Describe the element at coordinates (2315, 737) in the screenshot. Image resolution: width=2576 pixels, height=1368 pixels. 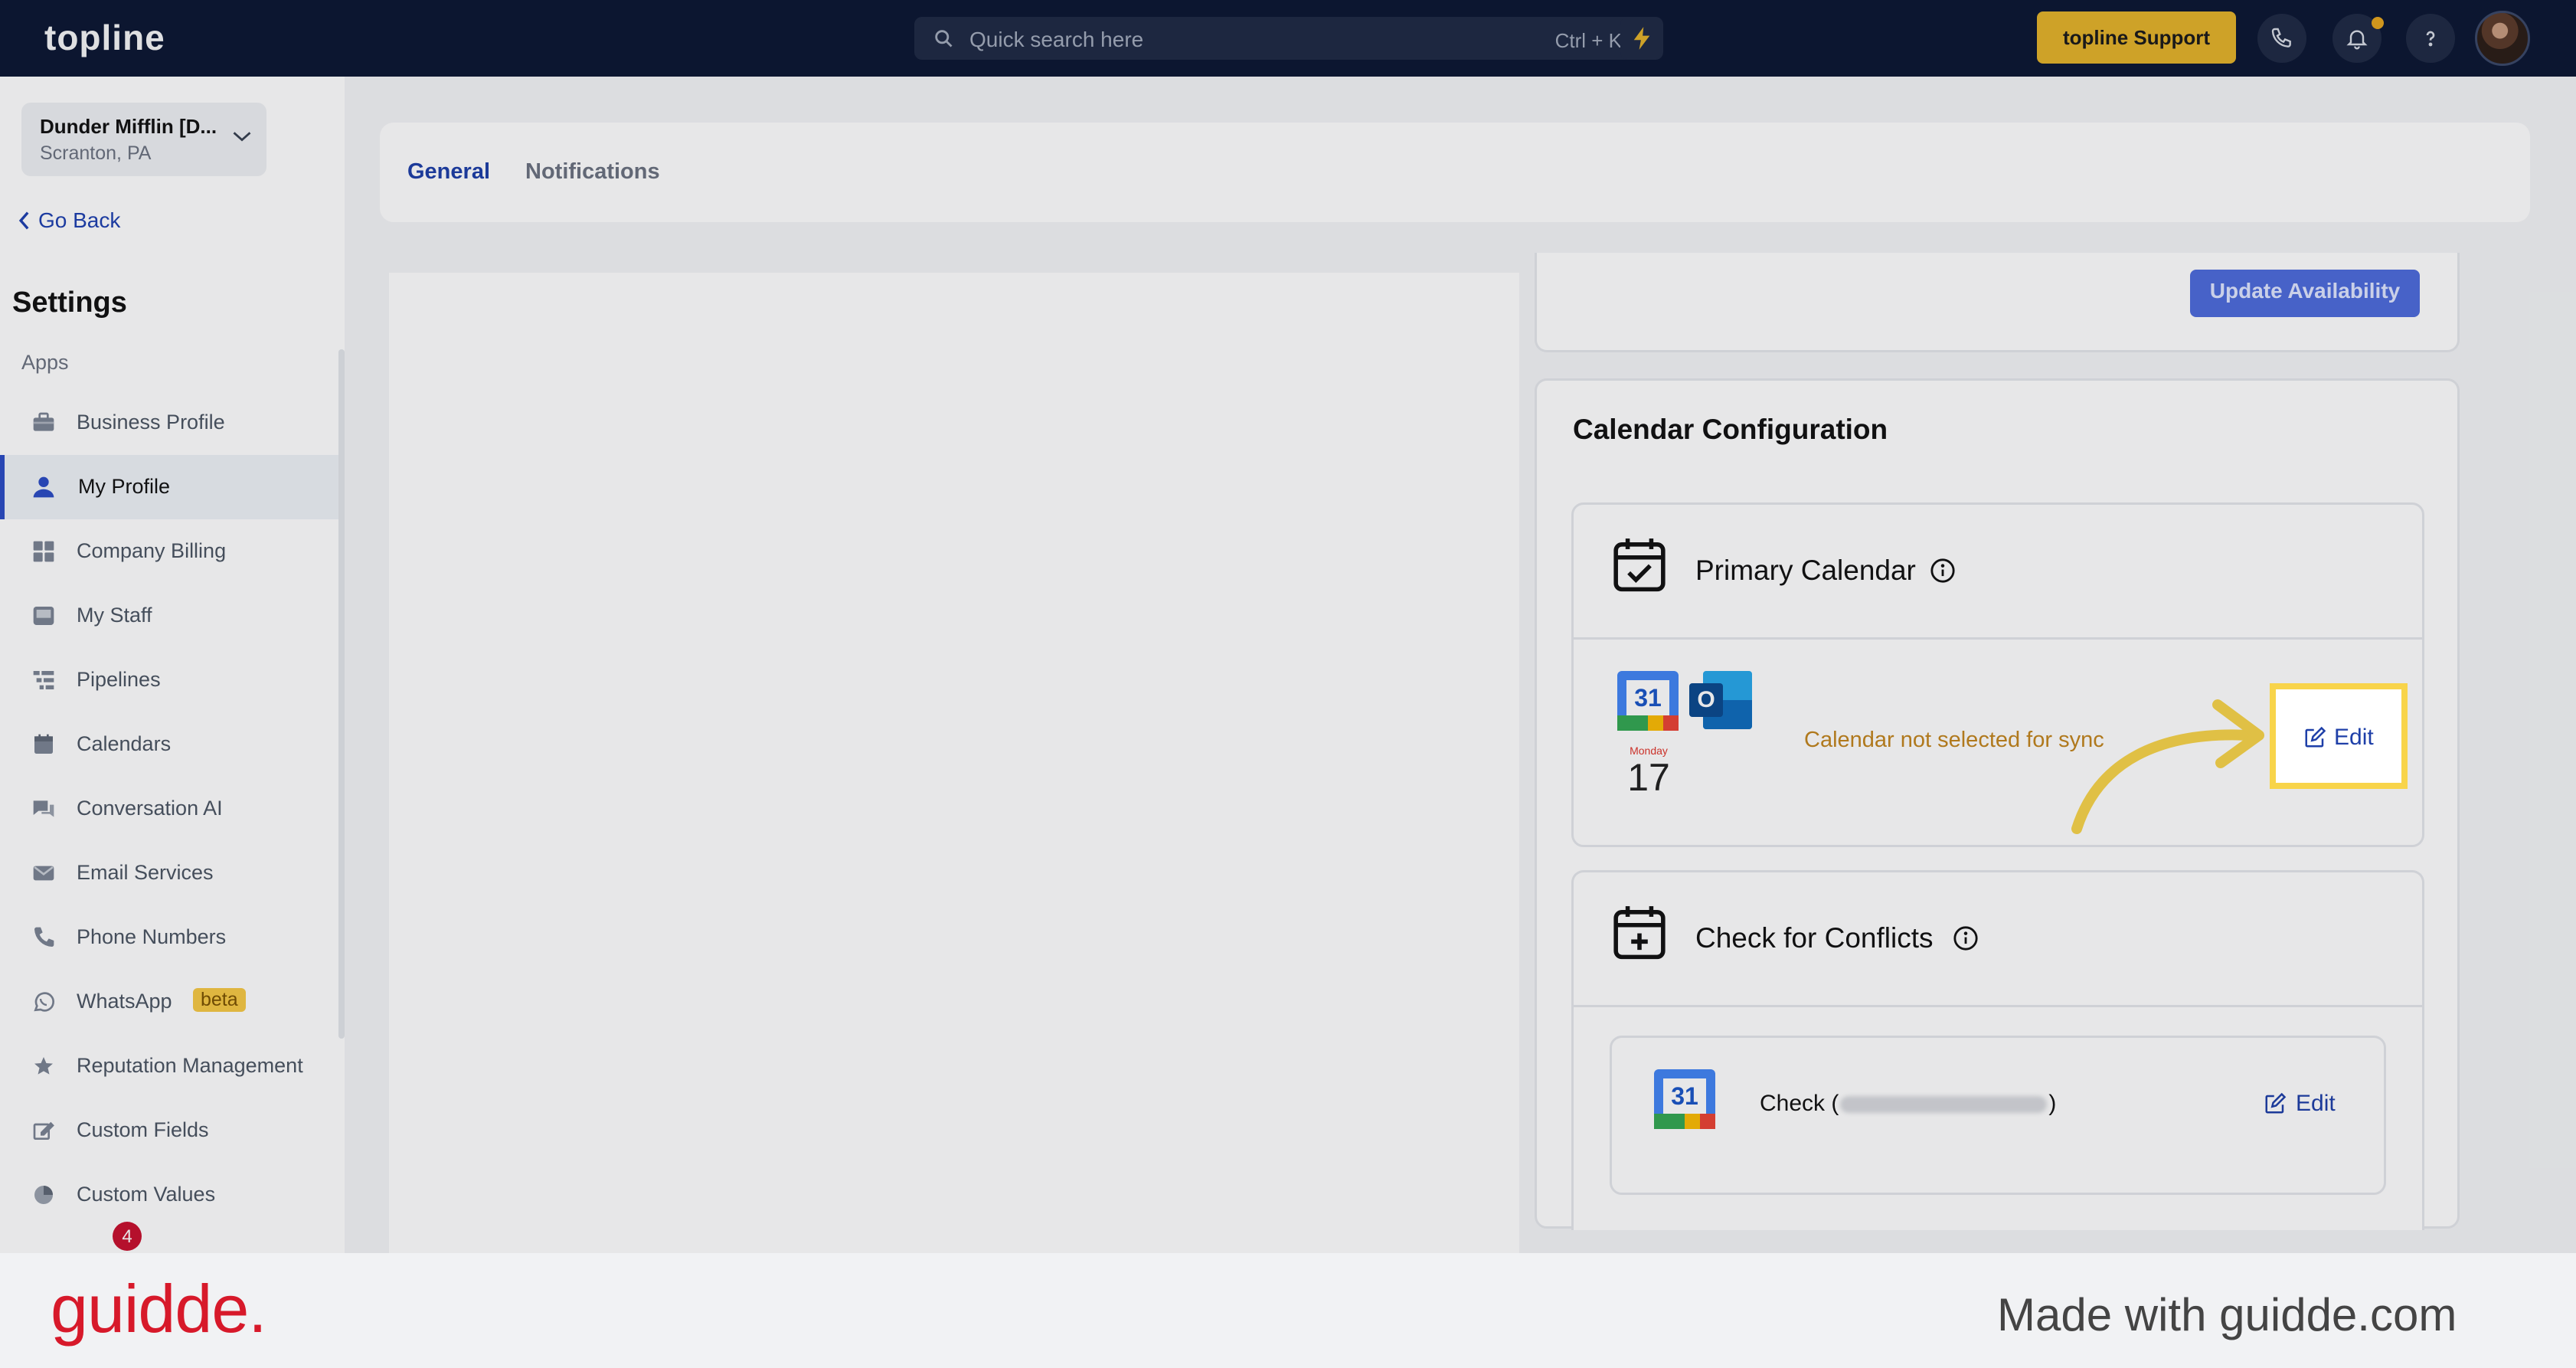
I see `edit-icon` at that location.